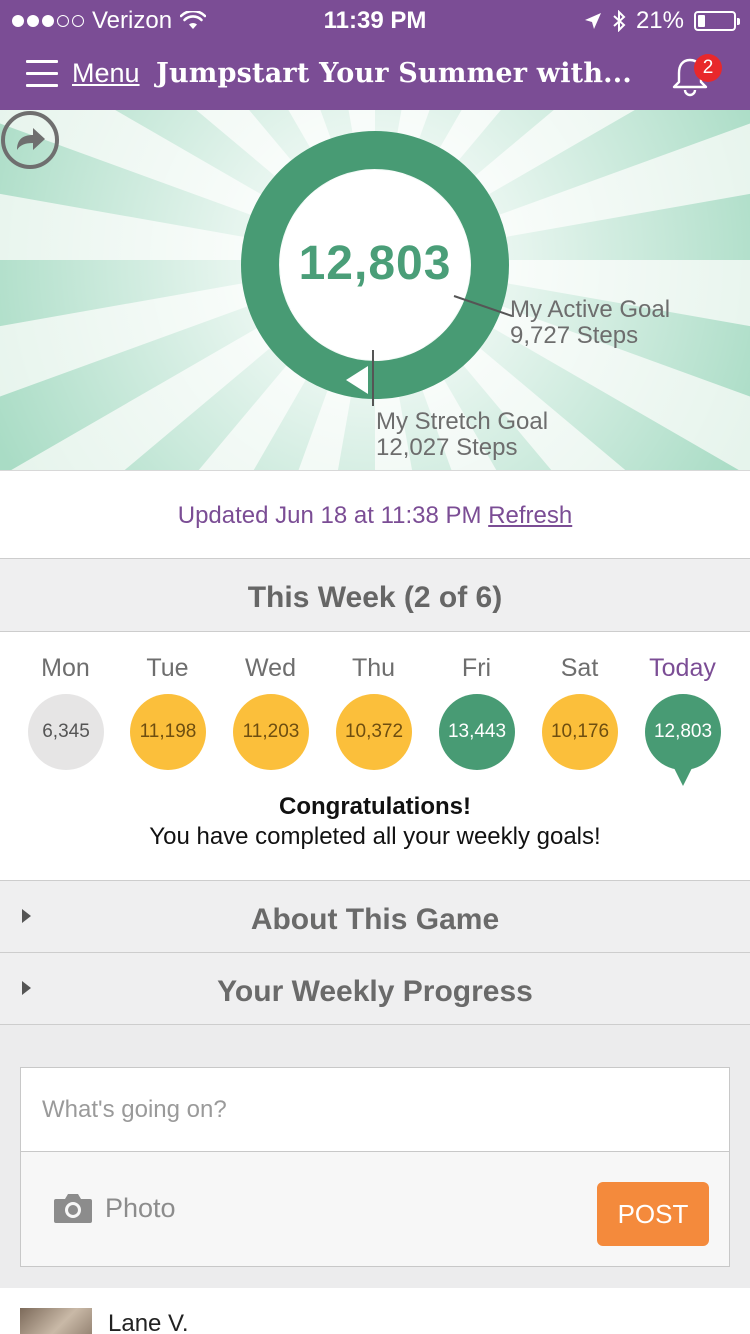  Describe the element at coordinates (683, 732) in the screenshot. I see `day-steps-today: 12,803` at that location.